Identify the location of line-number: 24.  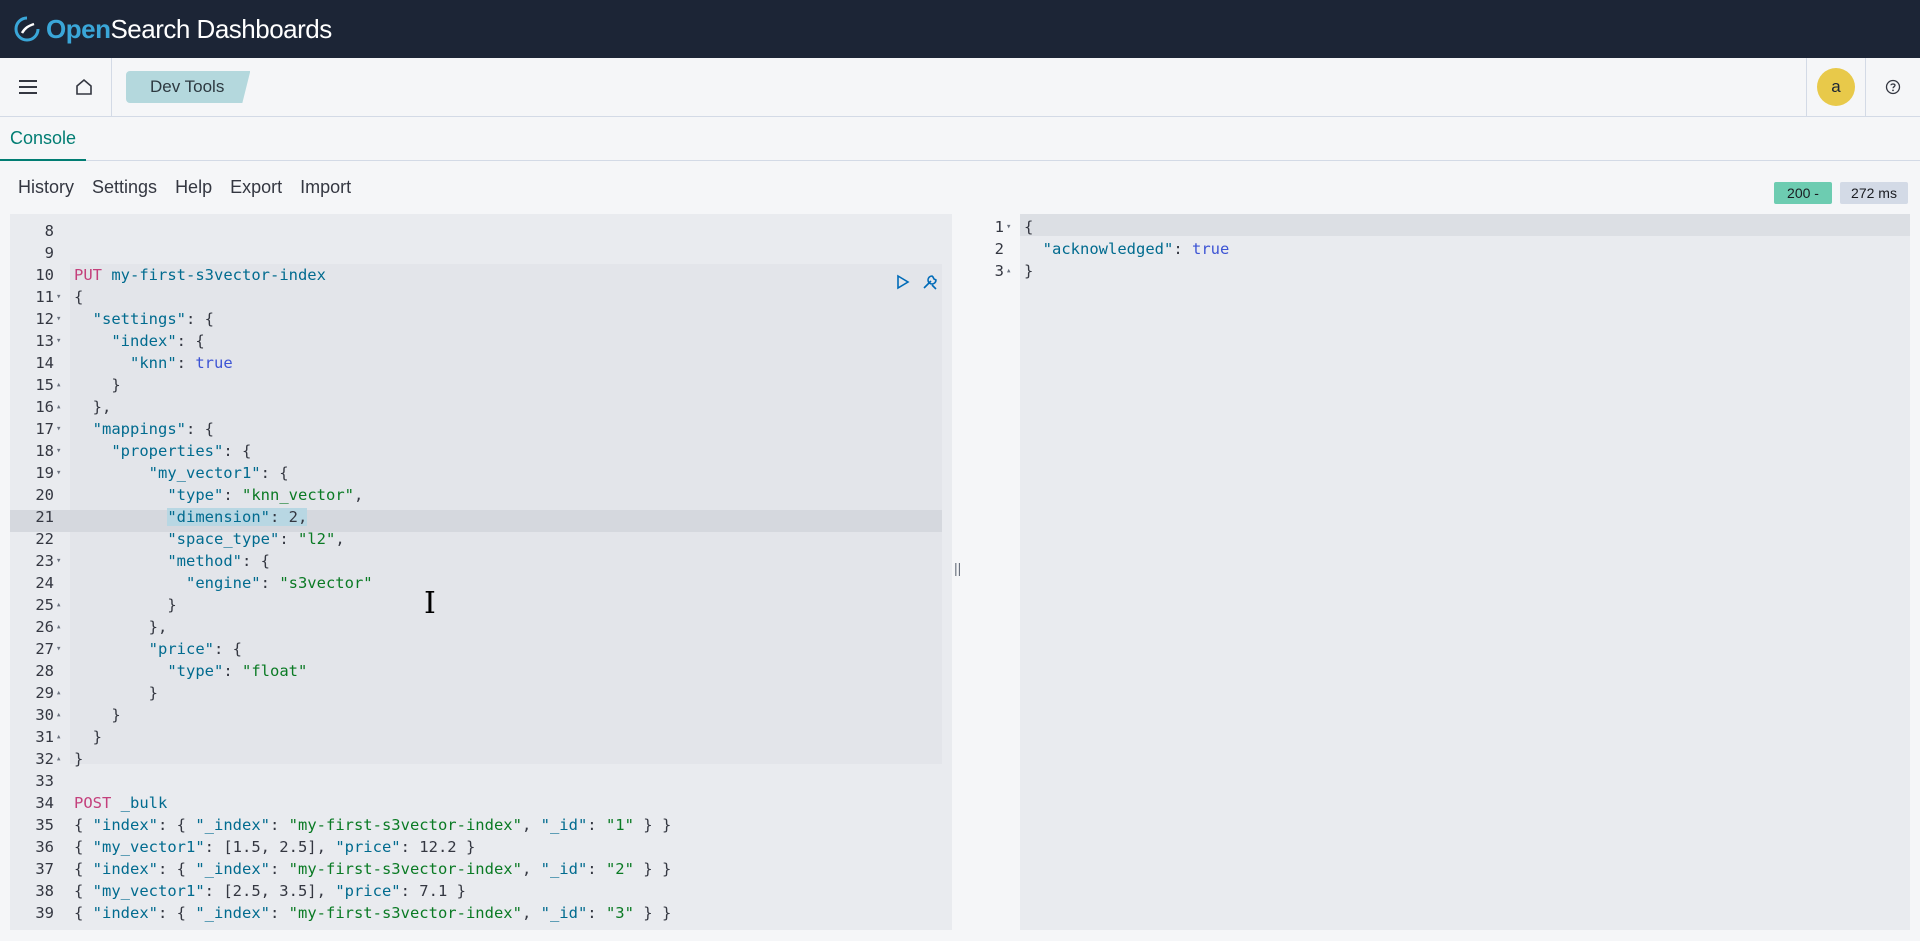
(44, 583).